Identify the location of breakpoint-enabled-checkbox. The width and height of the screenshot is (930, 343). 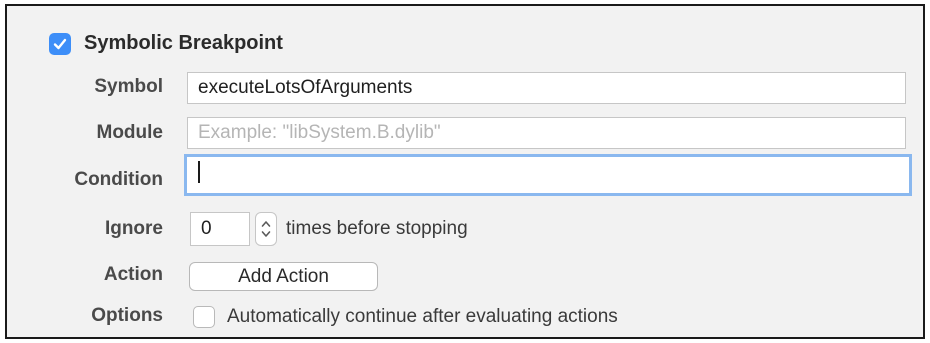
(60, 43).